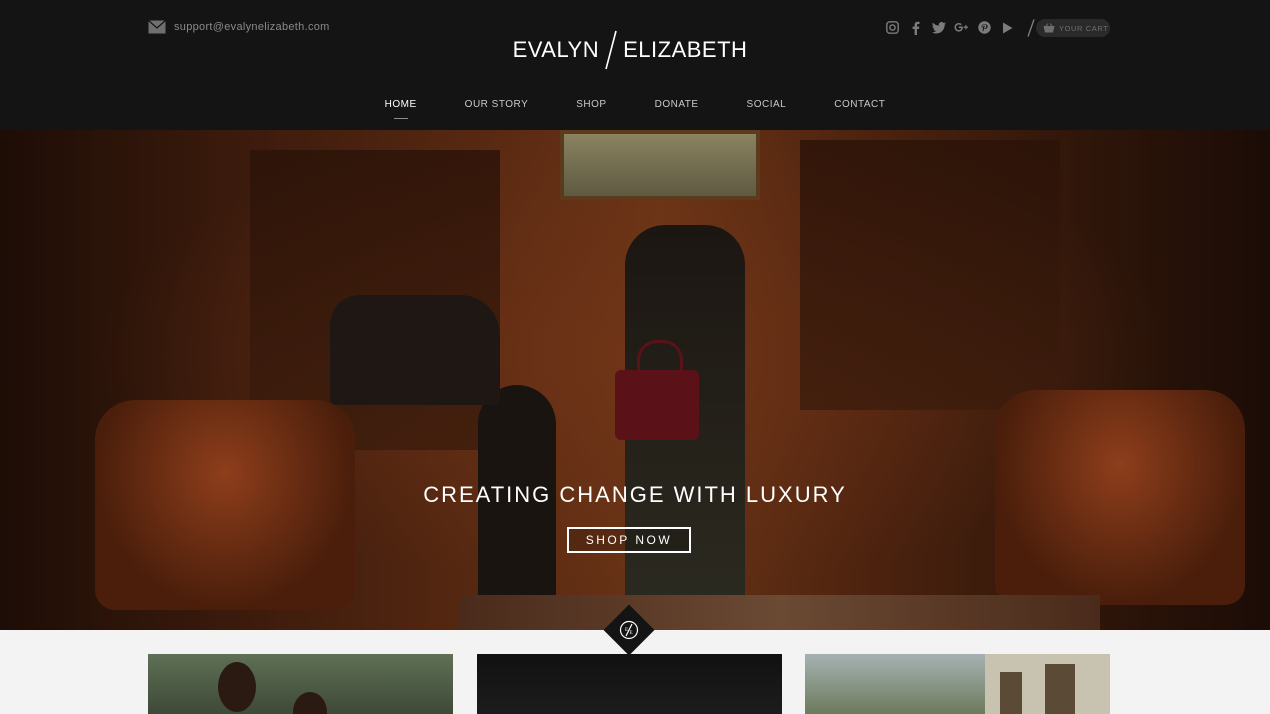  What do you see at coordinates (611, 50) in the screenshot?
I see `logo-slash-icon` at bounding box center [611, 50].